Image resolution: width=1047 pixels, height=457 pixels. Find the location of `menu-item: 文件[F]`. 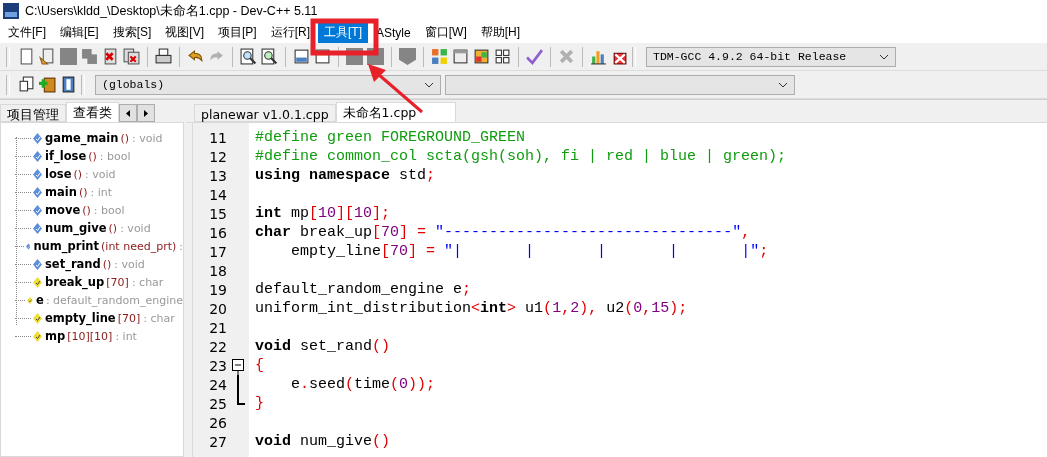

menu-item: 文件[F] is located at coordinates (27, 32).